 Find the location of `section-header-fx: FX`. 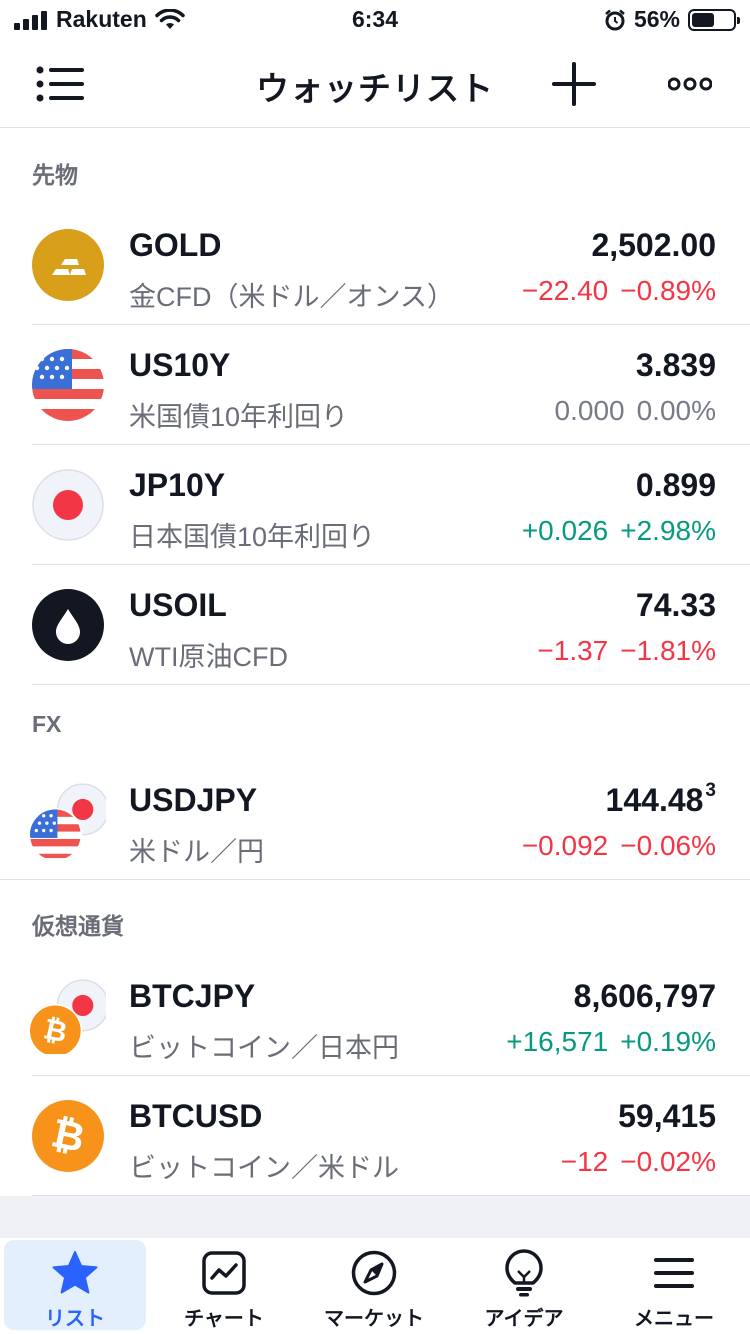

section-header-fx: FX is located at coordinates (47, 724).